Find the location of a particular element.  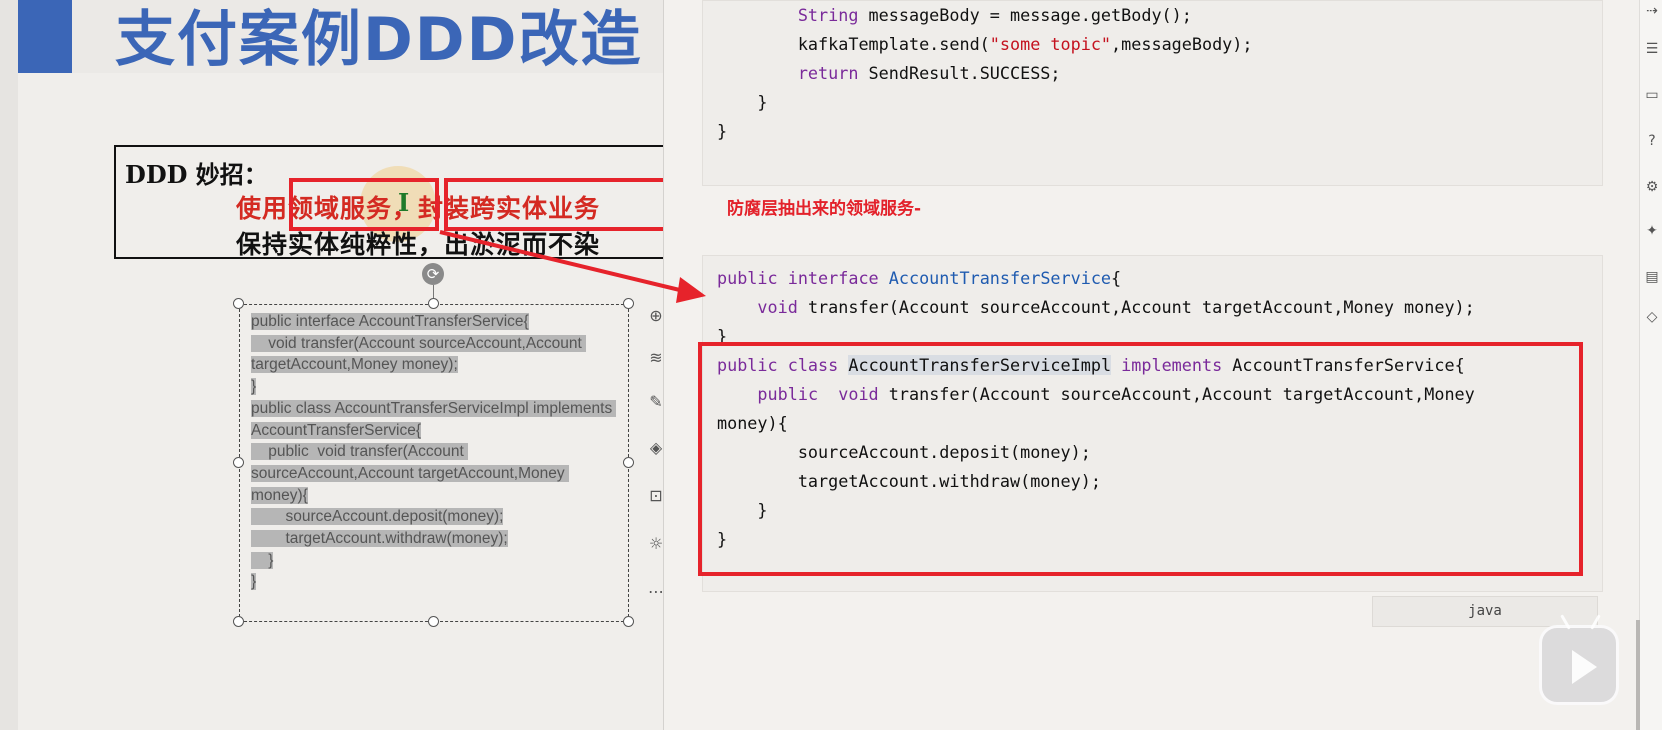

right-edge-toolbar: ⇢ ☰ ▭ ? ⚙ ✦ ▤ ◇ is located at coordinates (1650, 365).